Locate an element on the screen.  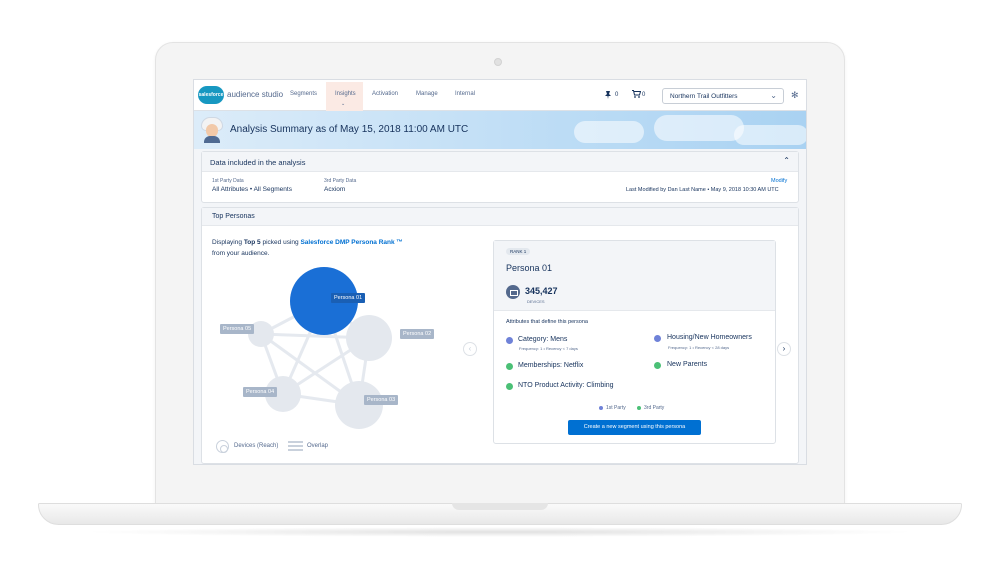
bubble-label-persona-05: Persona 05 is located at coordinates (237, 329).